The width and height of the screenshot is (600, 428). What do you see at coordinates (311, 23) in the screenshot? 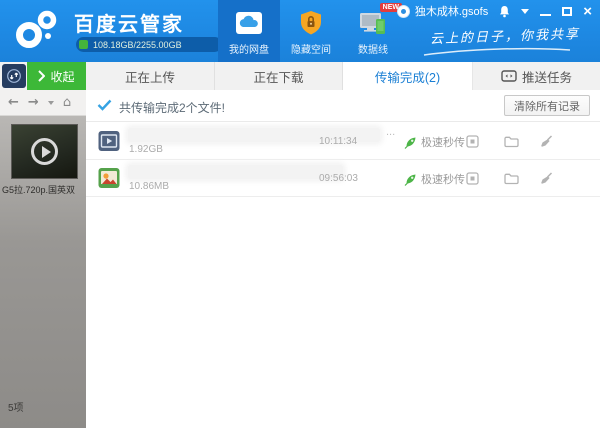
I see `shield-lock-icon` at bounding box center [311, 23].